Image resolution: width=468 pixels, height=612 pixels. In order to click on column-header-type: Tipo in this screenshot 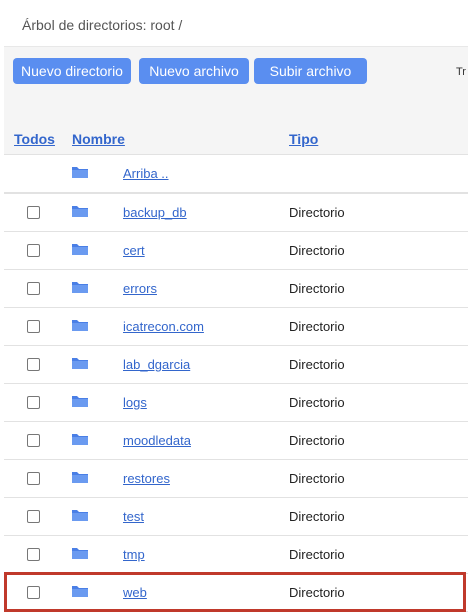, I will do `click(303, 139)`.